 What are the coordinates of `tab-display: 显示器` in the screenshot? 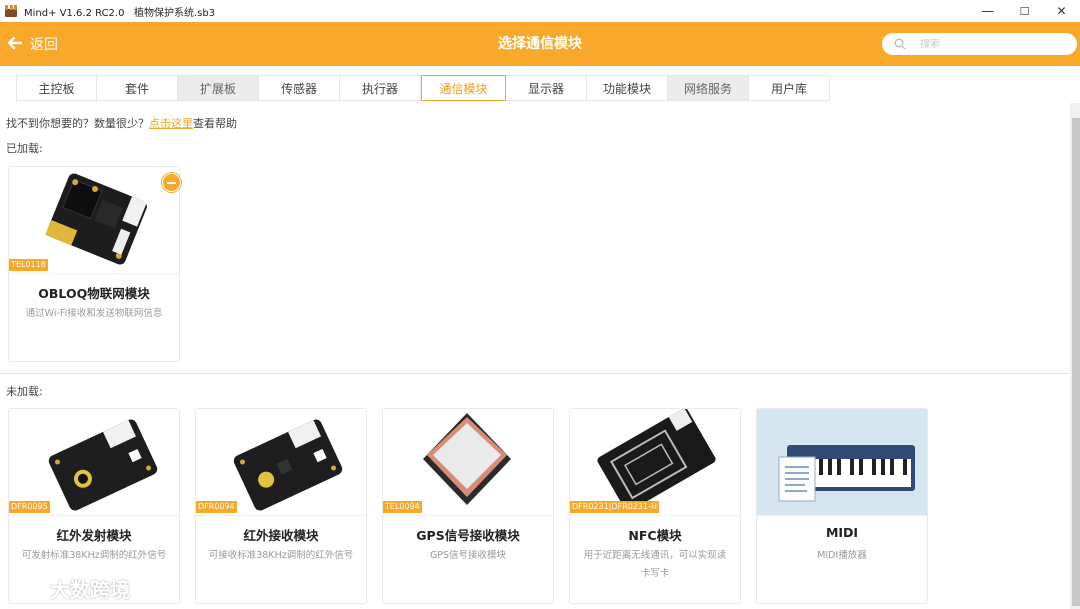 It's located at (546, 88).